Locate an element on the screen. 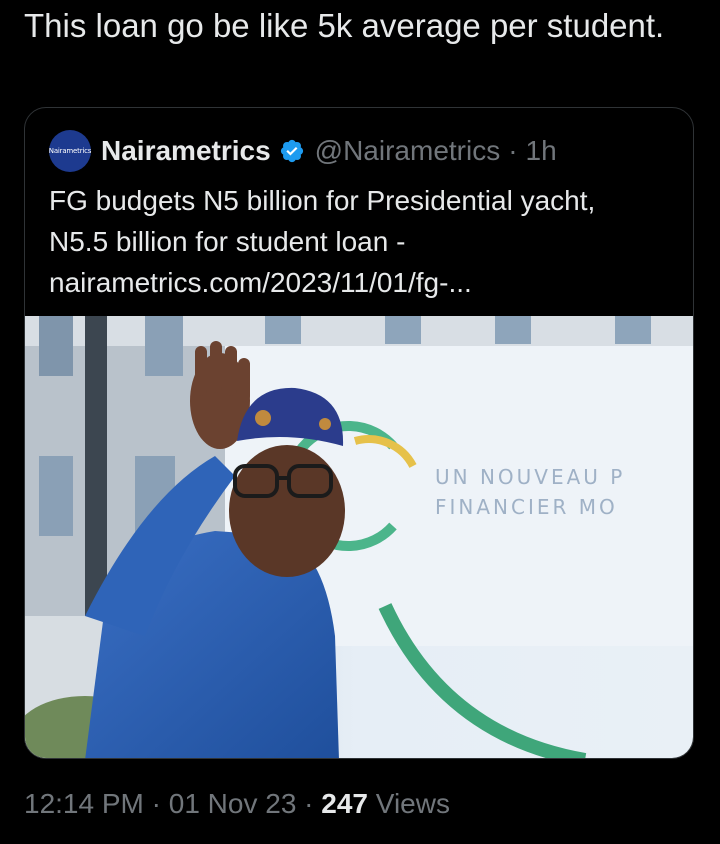 The width and height of the screenshot is (720, 844). sign-text: UN NOUVEAU P is located at coordinates (530, 477).